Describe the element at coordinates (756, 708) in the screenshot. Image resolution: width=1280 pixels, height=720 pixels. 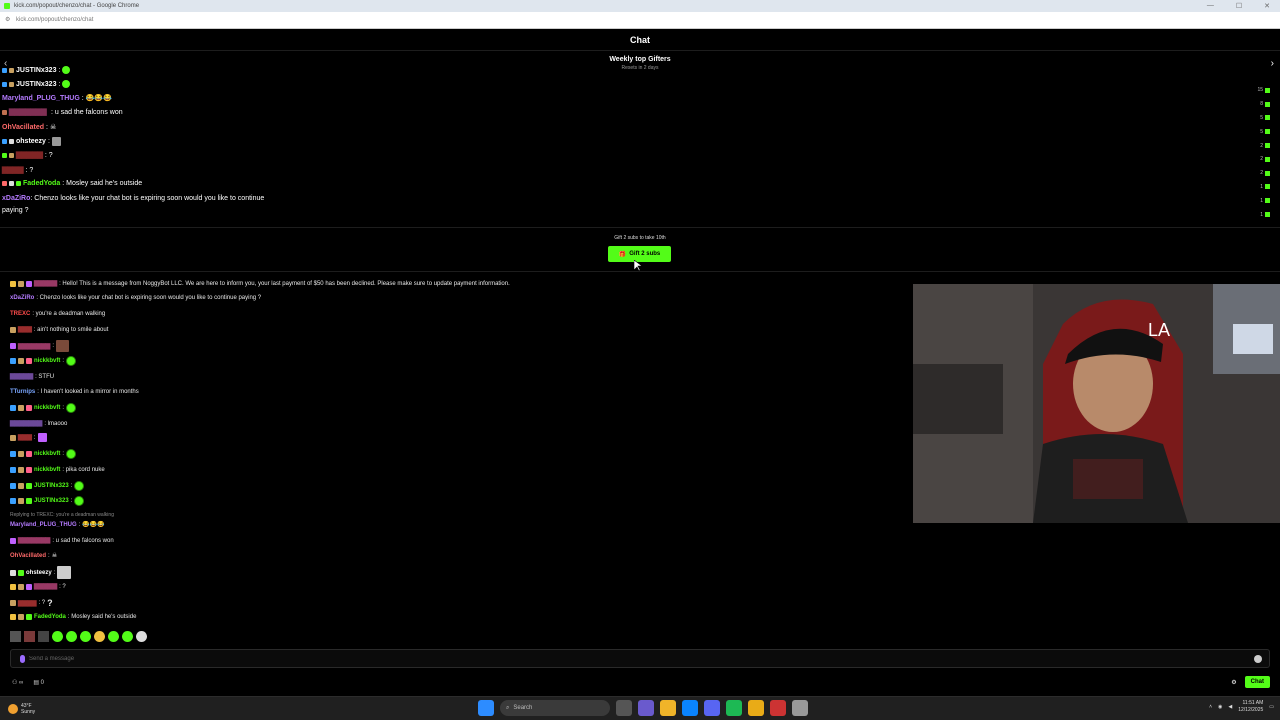
I see `chrome-icon` at that location.